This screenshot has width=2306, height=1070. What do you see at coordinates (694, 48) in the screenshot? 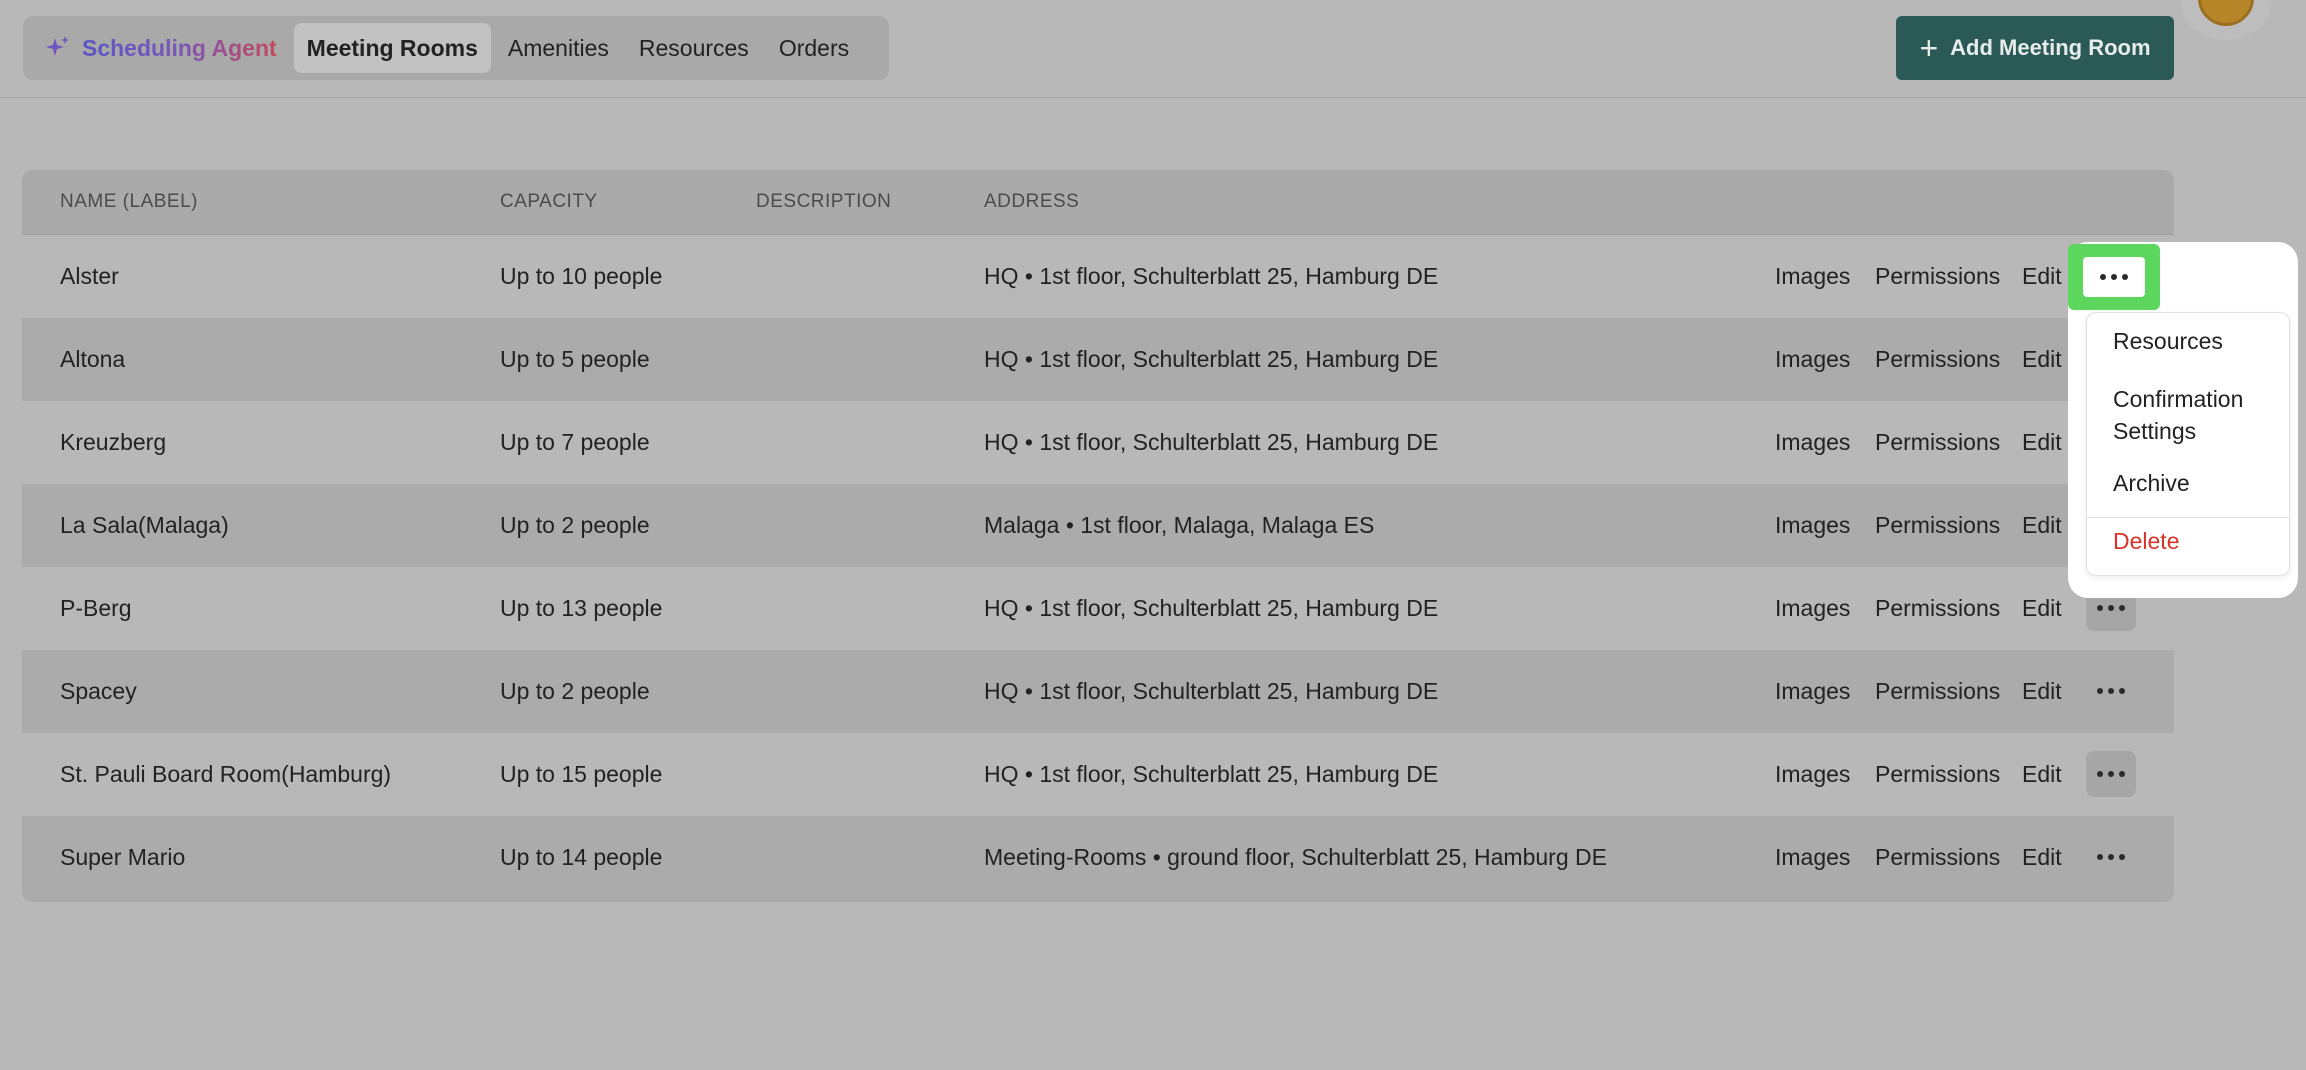
I see `tab-resources: Resources` at bounding box center [694, 48].